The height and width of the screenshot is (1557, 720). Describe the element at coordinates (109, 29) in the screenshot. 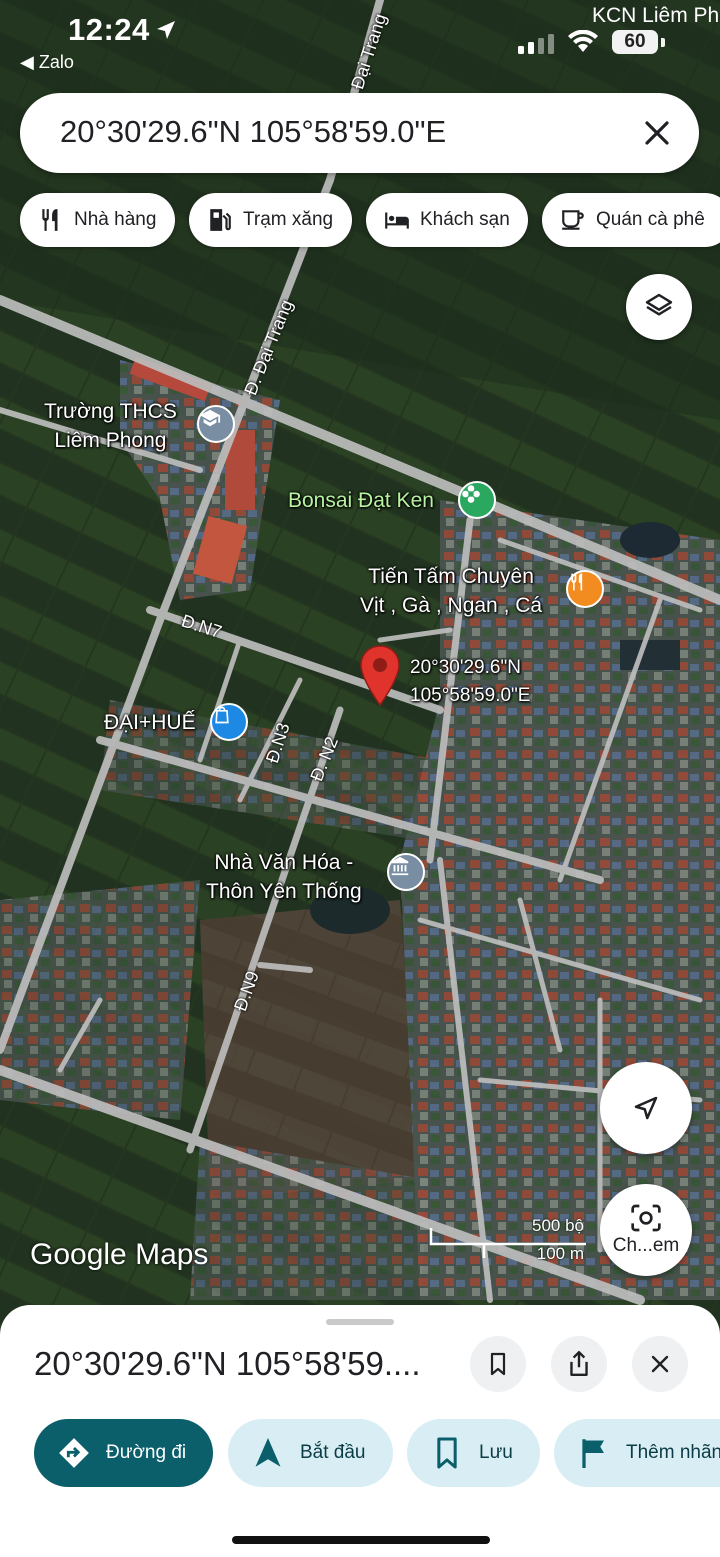

I see `status-time: 12:24` at that location.